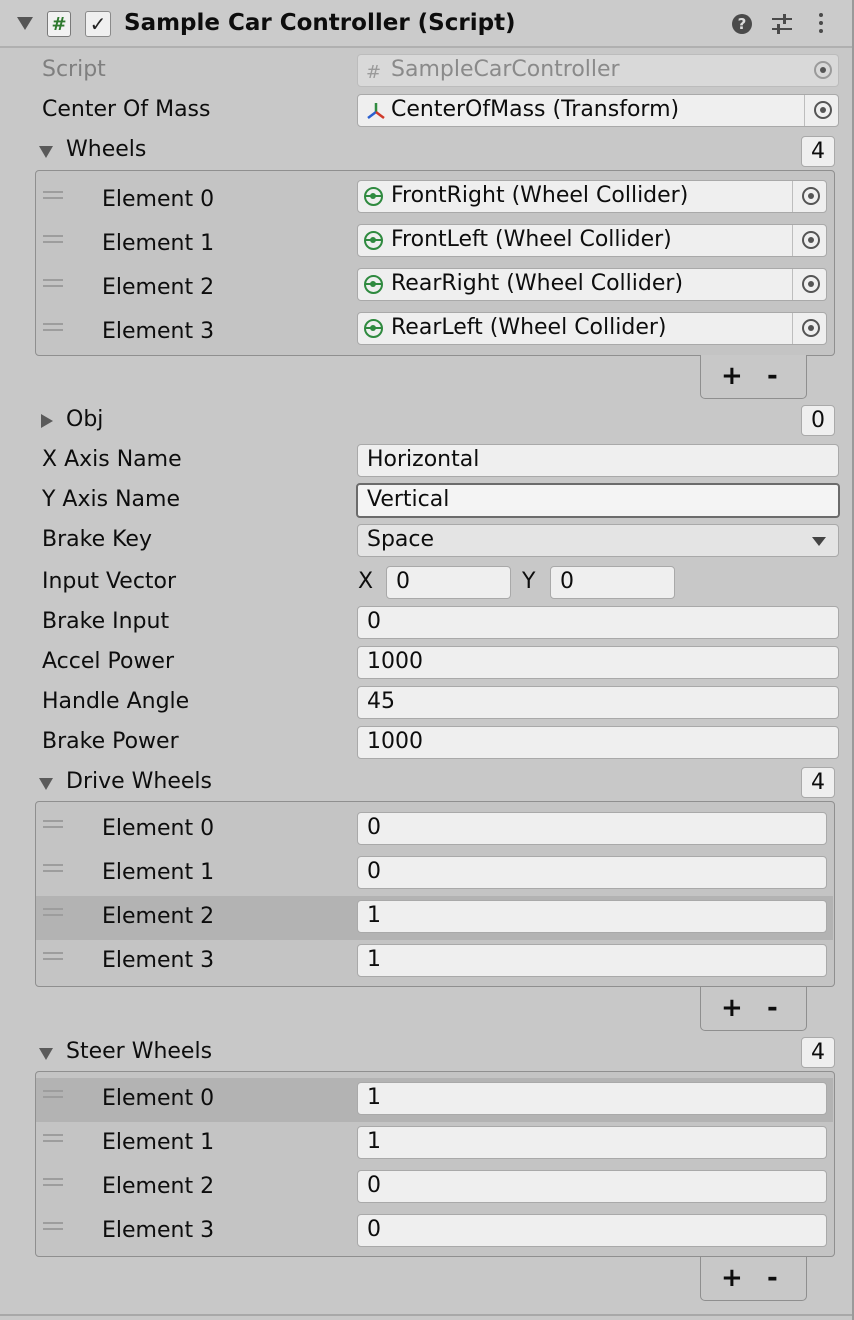 This screenshot has height=1320, width=854. I want to click on steer-element-3-input: 0, so click(592, 1230).